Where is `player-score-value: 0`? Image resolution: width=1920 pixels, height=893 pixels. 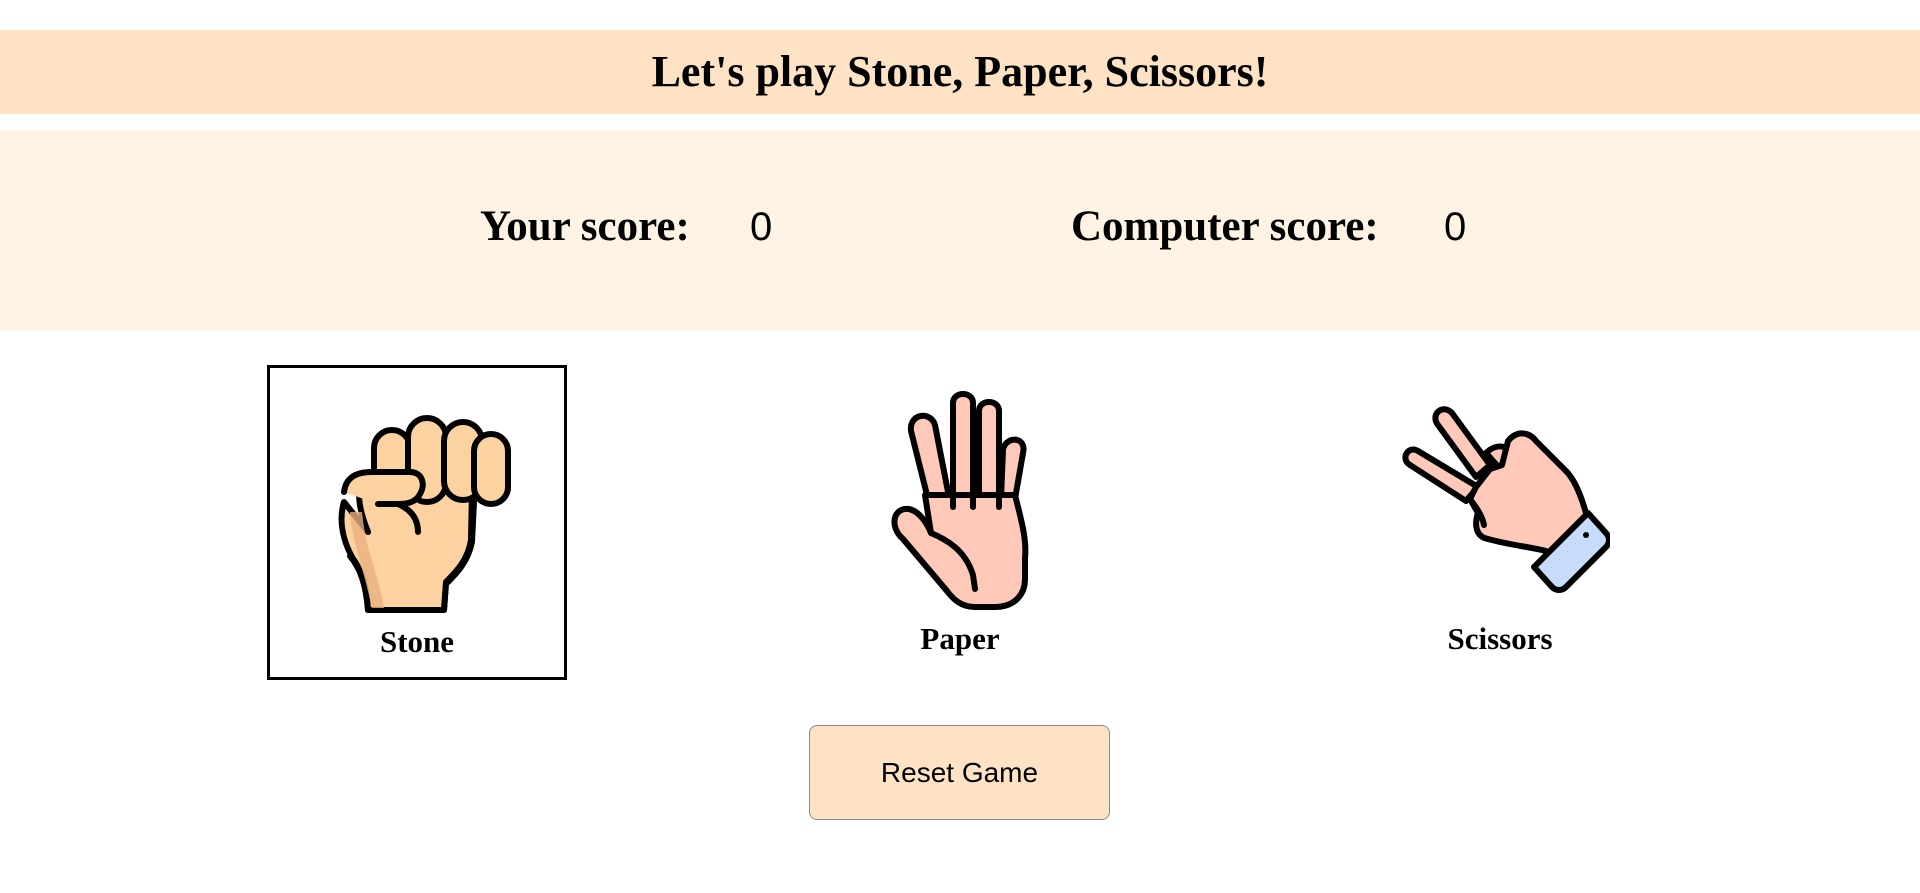
player-score-value: 0 is located at coordinates (761, 227).